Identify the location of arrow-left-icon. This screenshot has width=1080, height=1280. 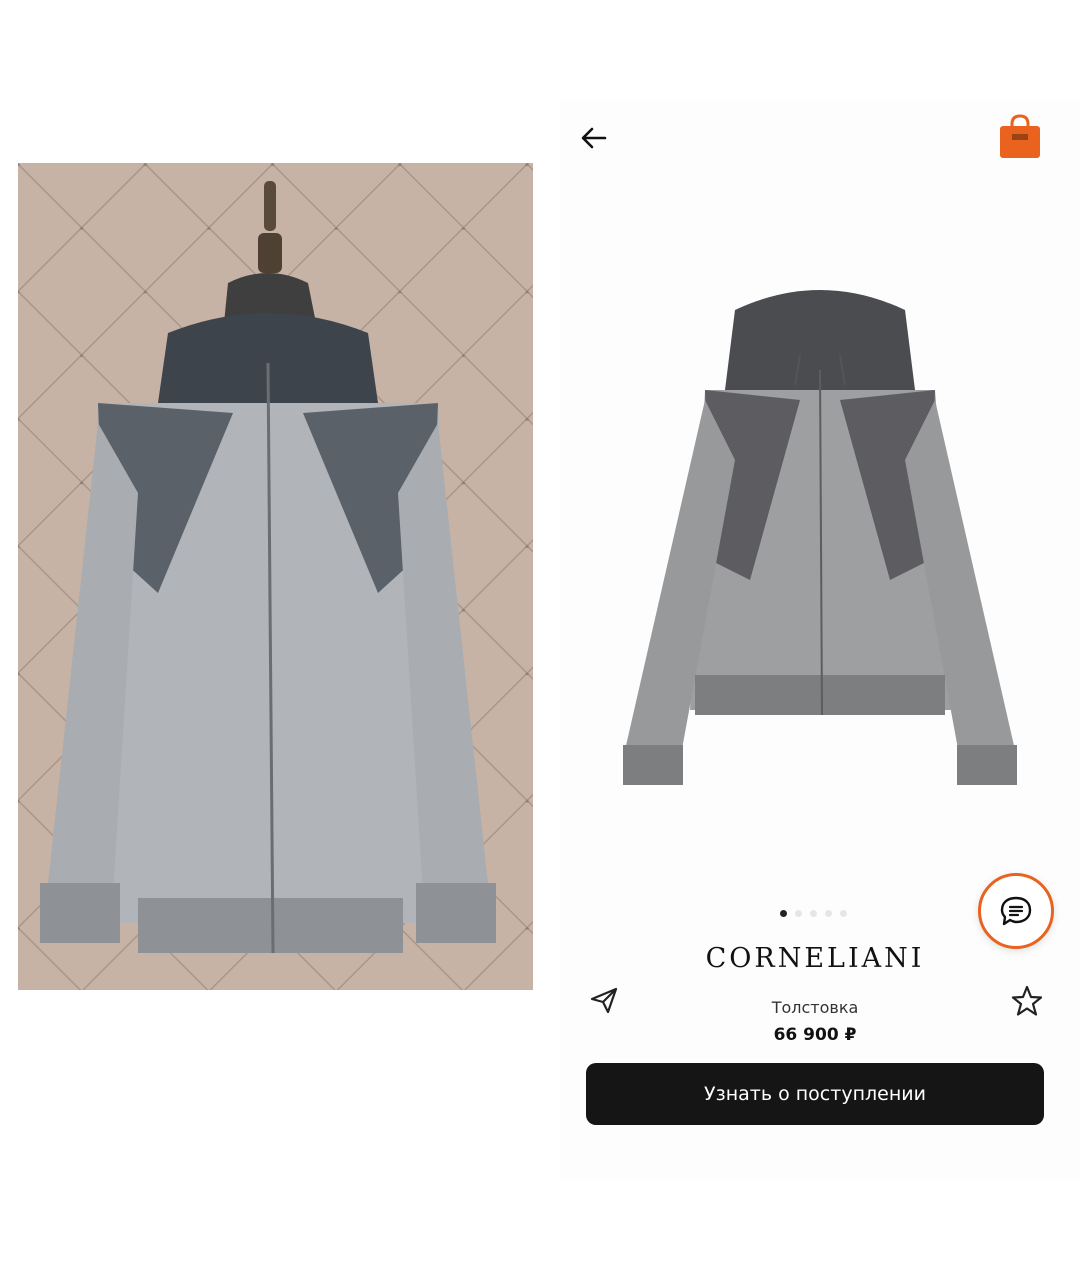
(594, 138).